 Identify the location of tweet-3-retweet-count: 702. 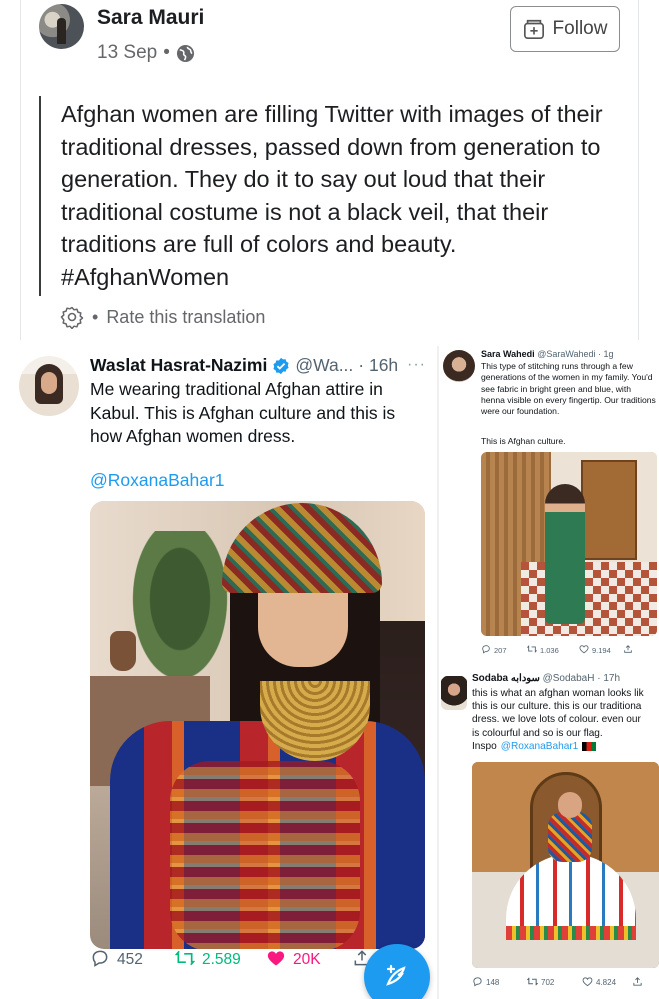
(548, 982).